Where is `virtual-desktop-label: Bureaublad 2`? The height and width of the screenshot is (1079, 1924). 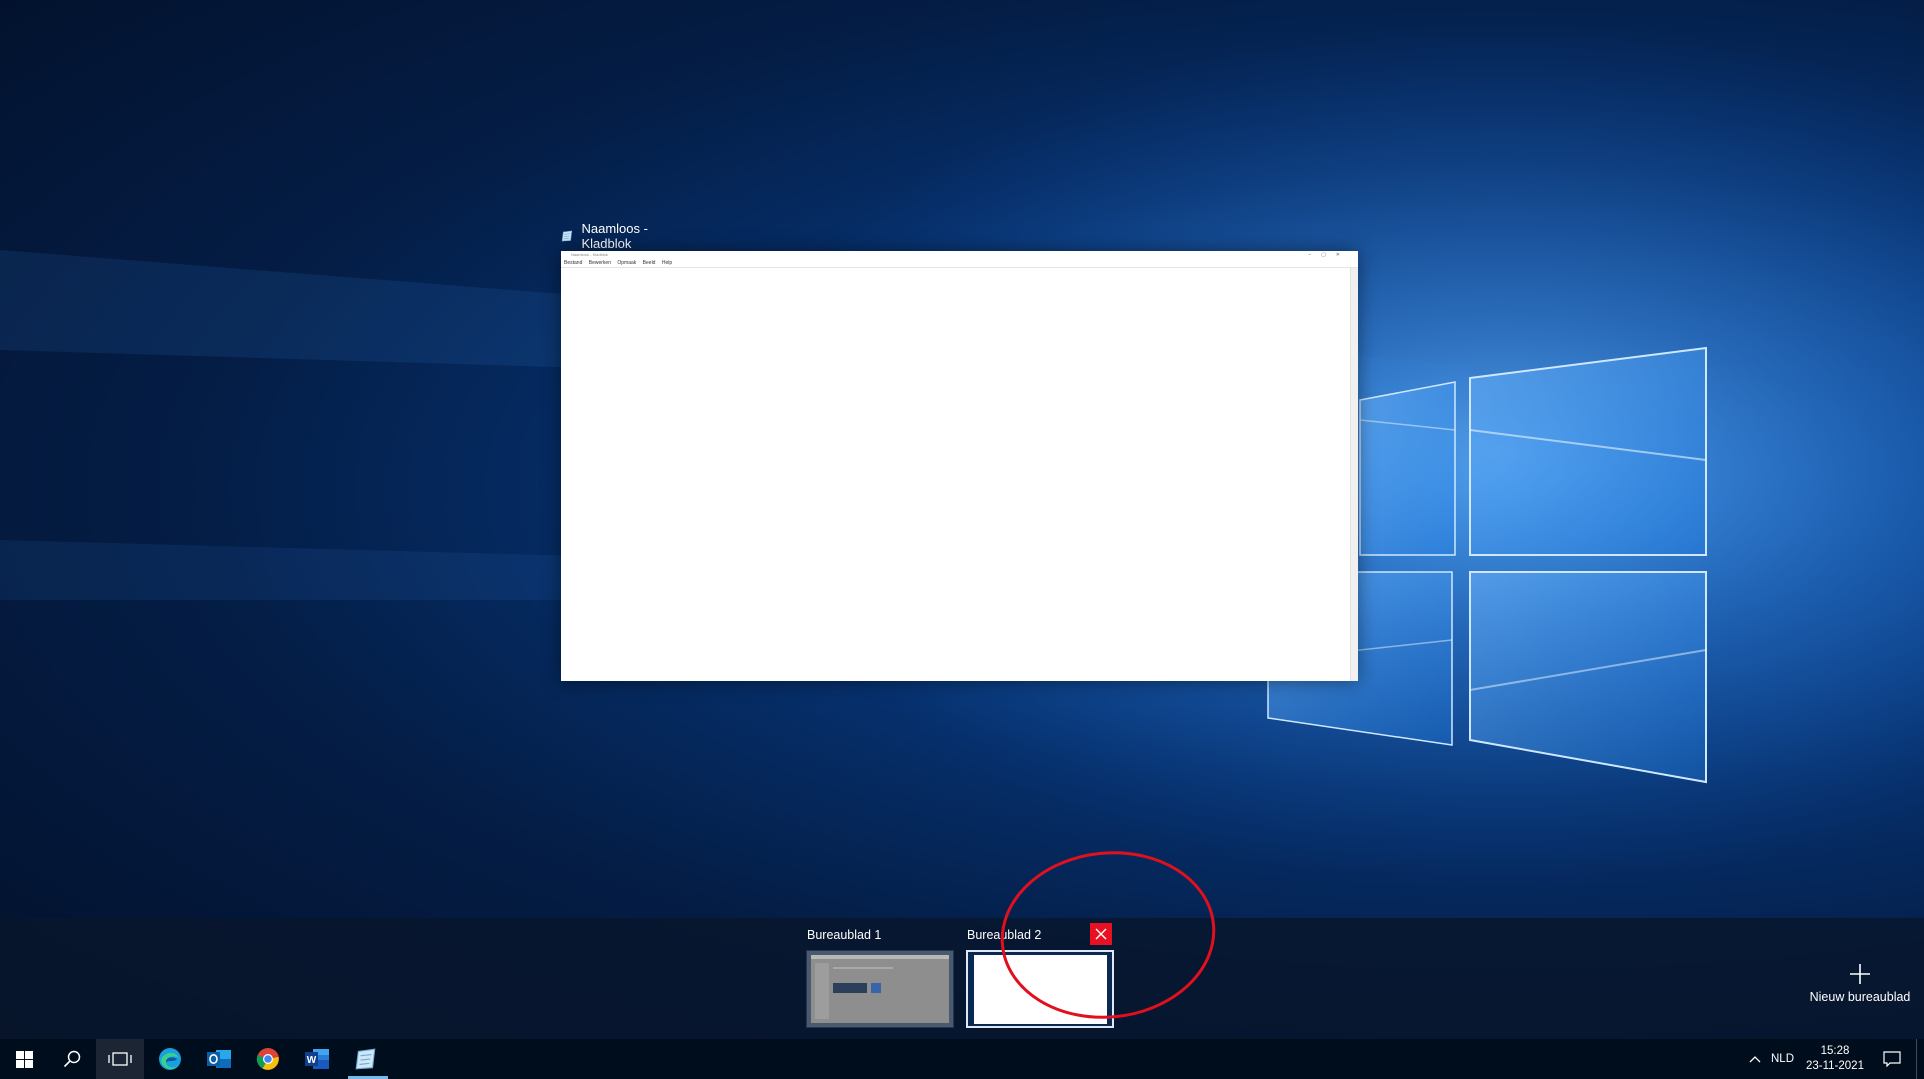
virtual-desktop-label: Bureaublad 2 is located at coordinates (1004, 935).